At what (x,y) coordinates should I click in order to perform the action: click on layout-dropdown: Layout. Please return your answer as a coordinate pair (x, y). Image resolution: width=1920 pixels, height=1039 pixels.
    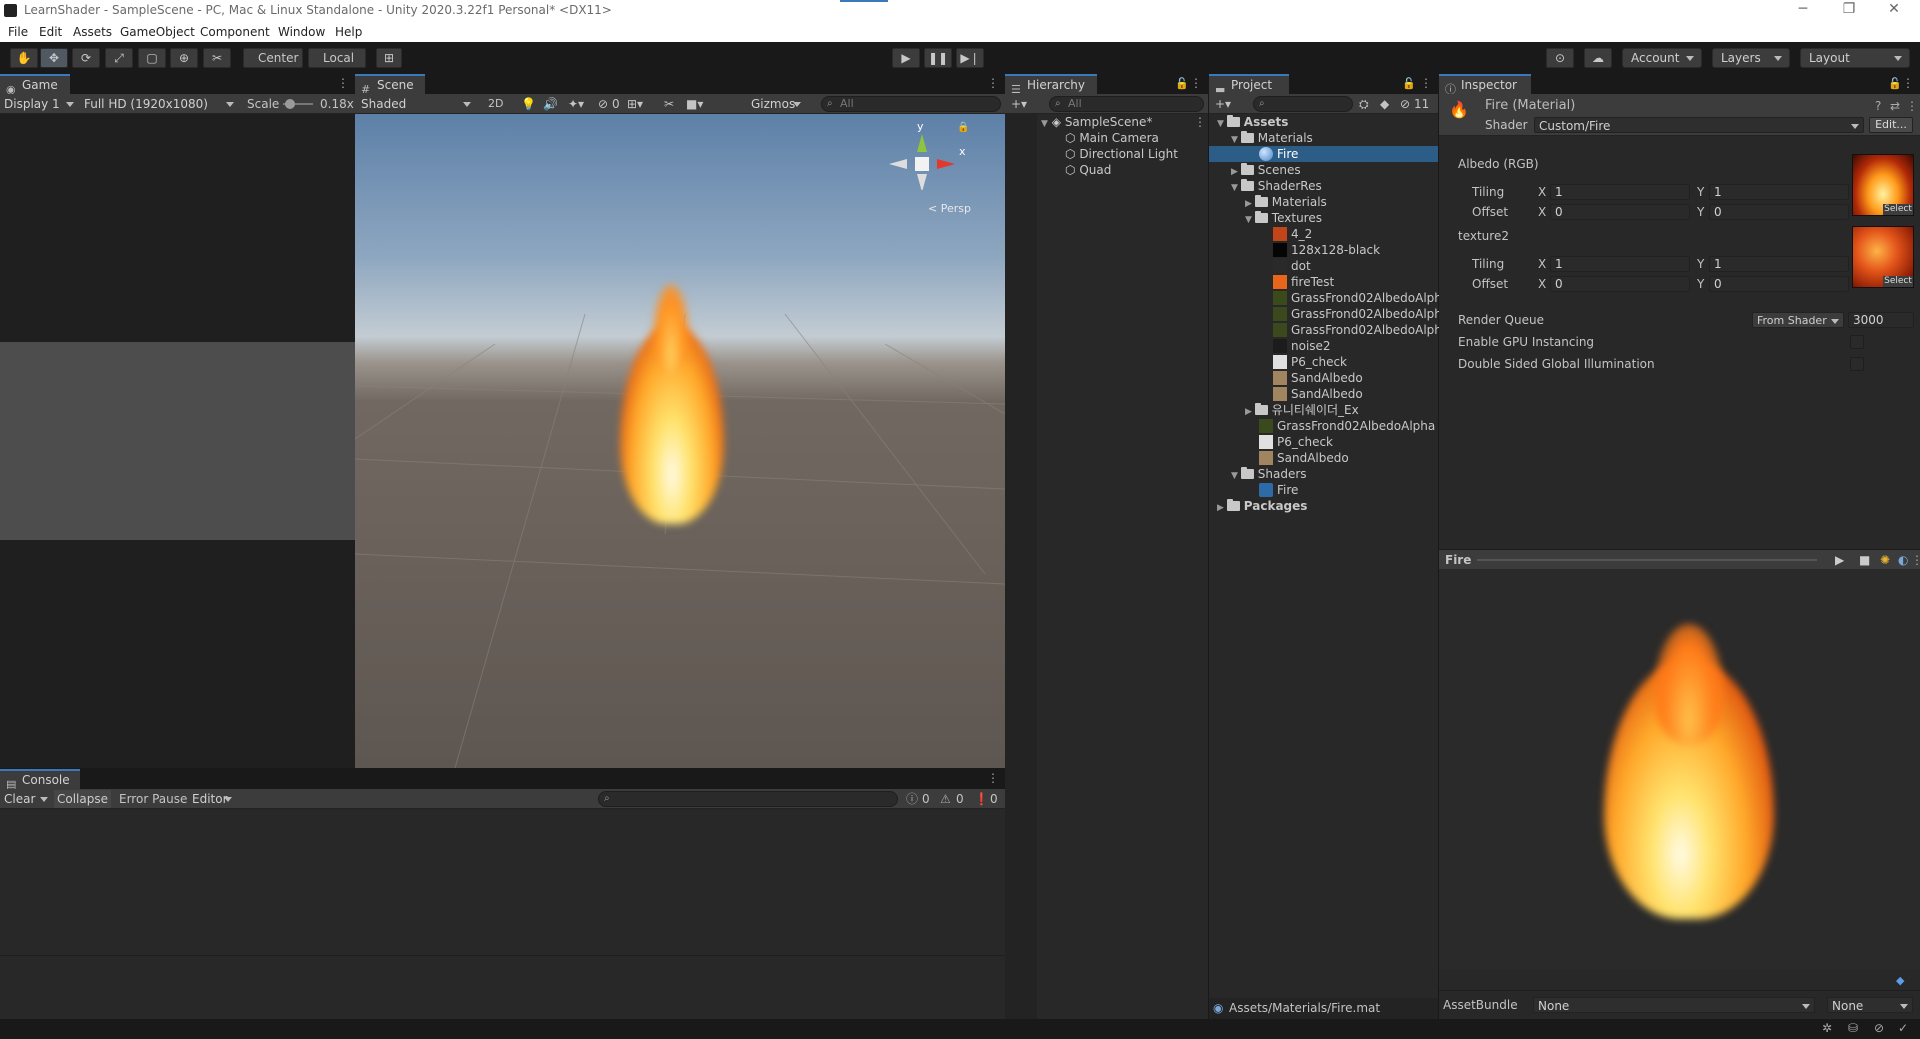
    Looking at the image, I should click on (1855, 58).